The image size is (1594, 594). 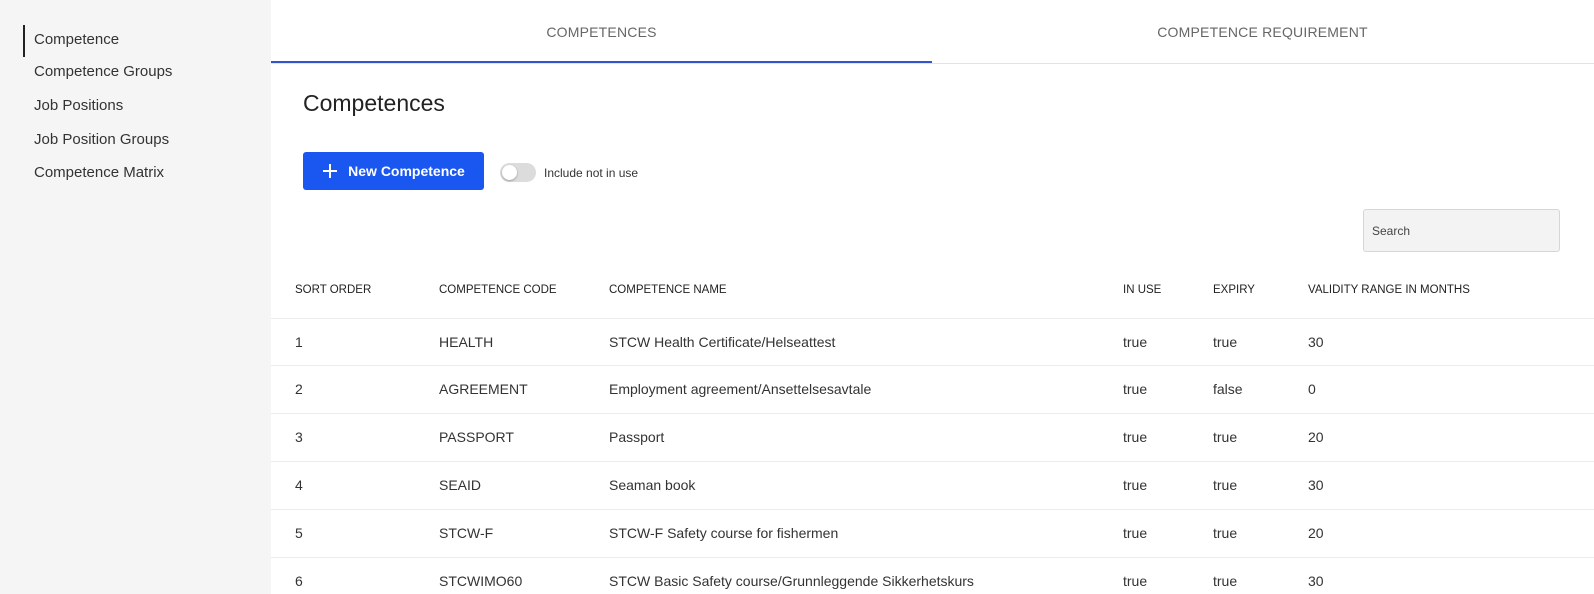 I want to click on cell-competence-name: STCW-F Safety course for fishermen, so click(x=724, y=533).